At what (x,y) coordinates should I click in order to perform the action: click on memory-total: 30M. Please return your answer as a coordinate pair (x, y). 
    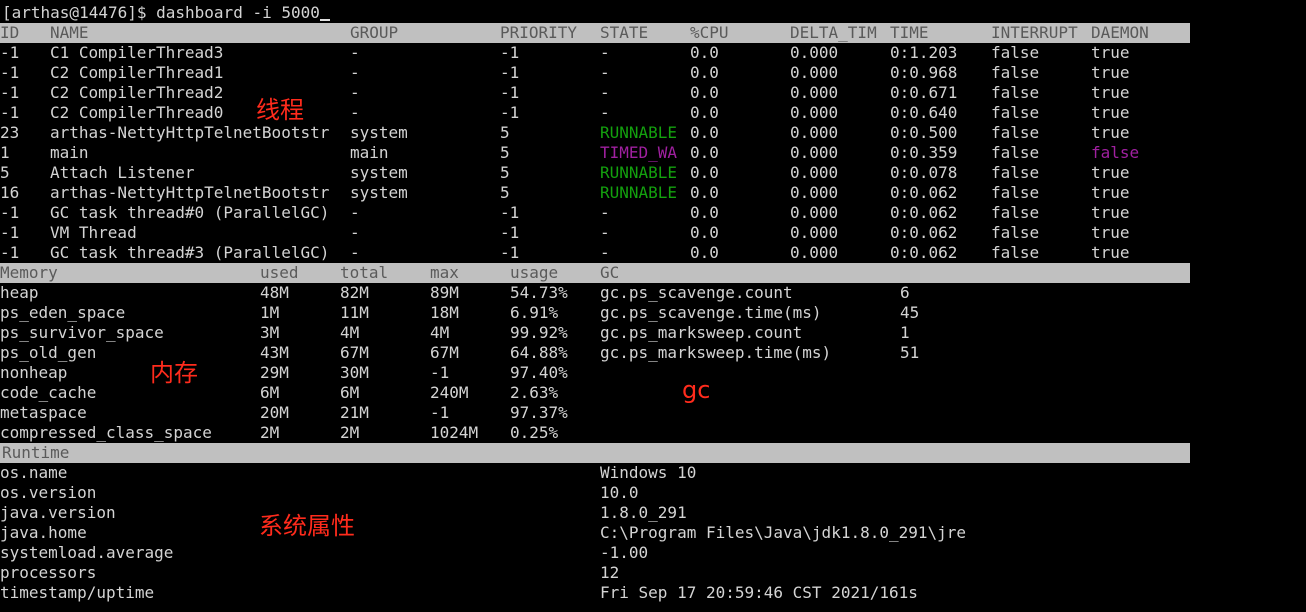
    Looking at the image, I should click on (354, 372).